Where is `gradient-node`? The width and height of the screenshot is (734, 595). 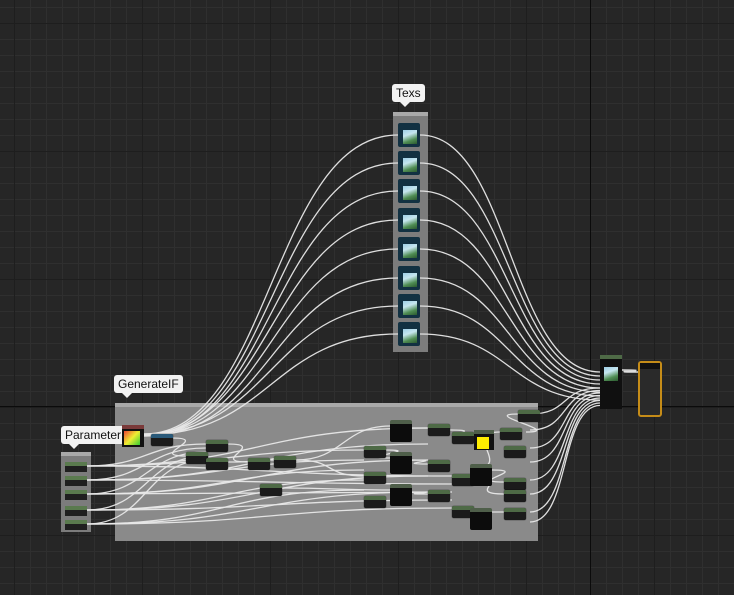
gradient-node is located at coordinates (133, 436).